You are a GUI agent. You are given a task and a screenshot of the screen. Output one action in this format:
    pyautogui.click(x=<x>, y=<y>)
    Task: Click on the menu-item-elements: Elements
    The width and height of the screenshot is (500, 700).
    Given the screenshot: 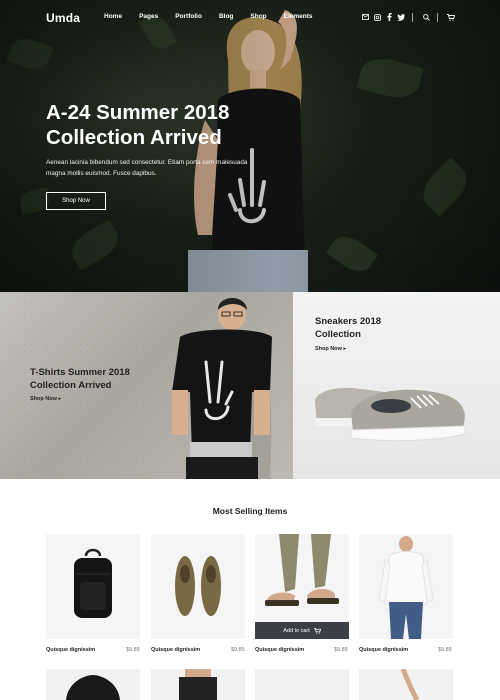 What is the action you would take?
    pyautogui.click(x=298, y=16)
    